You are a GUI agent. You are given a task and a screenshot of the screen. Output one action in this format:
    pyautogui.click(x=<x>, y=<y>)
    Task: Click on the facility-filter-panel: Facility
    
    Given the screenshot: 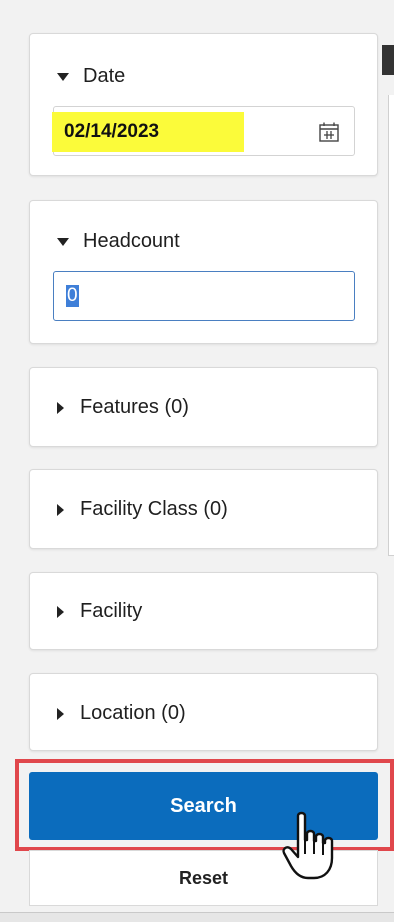 What is the action you would take?
    pyautogui.click(x=203, y=611)
    